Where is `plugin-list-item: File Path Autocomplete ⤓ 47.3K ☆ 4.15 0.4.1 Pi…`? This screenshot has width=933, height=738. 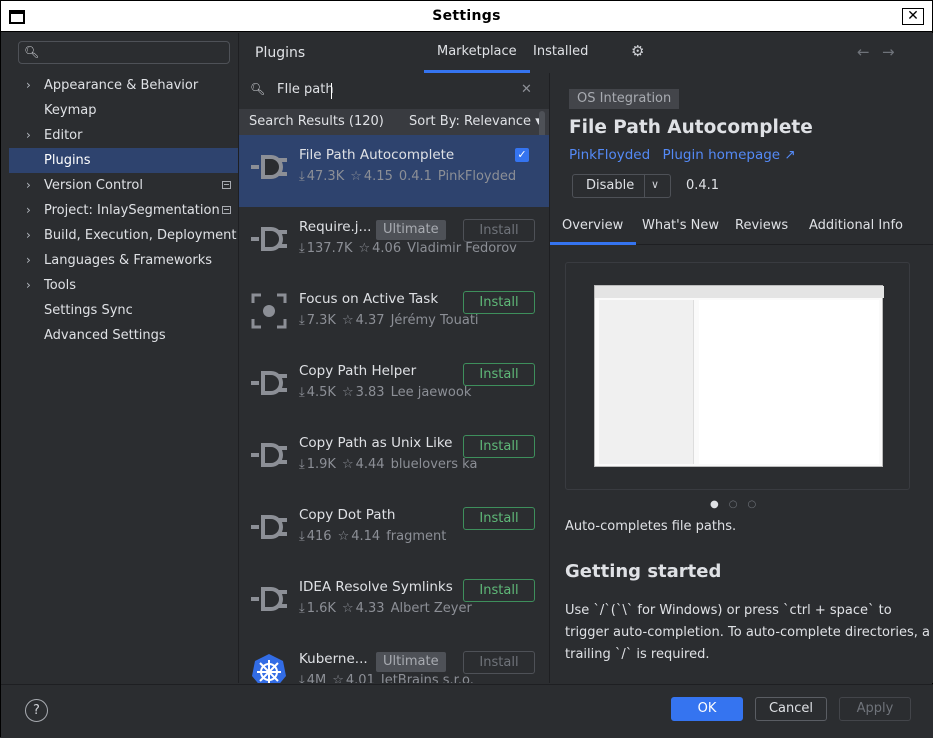 plugin-list-item: File Path Autocomplete ⤓ 47.3K ☆ 4.15 0.4.1 Pi… is located at coordinates (394, 171).